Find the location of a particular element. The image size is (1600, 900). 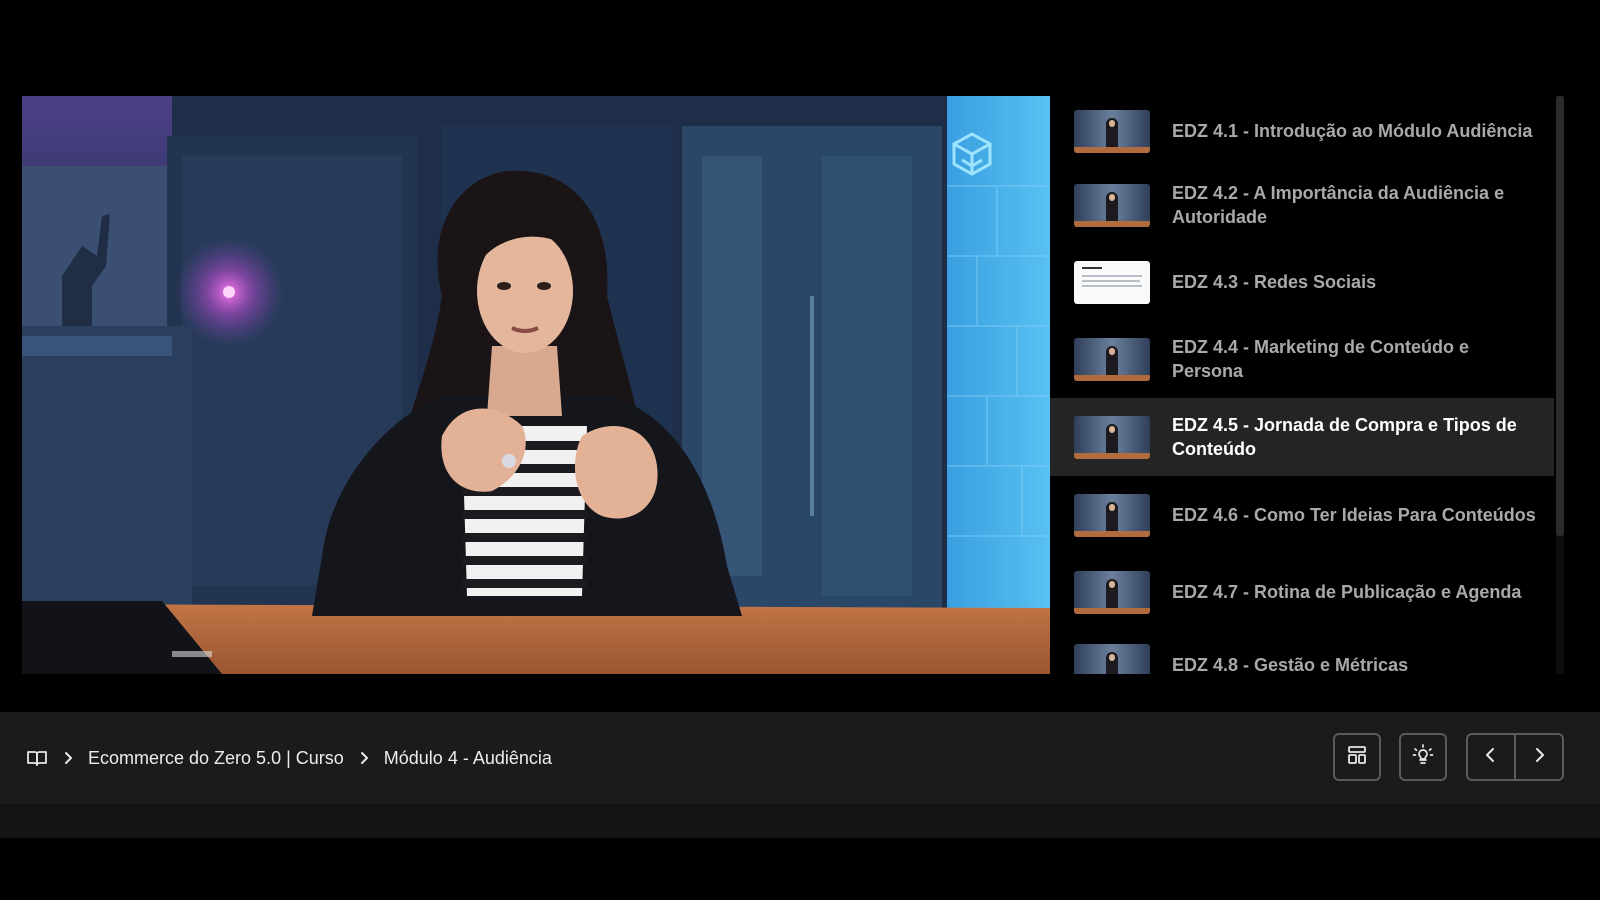

previous-lesson-button is located at coordinates (1491, 757).